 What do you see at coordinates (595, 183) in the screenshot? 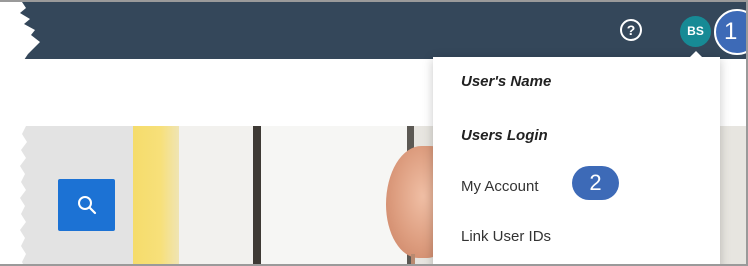
I see `callout-step-2: 2` at bounding box center [595, 183].